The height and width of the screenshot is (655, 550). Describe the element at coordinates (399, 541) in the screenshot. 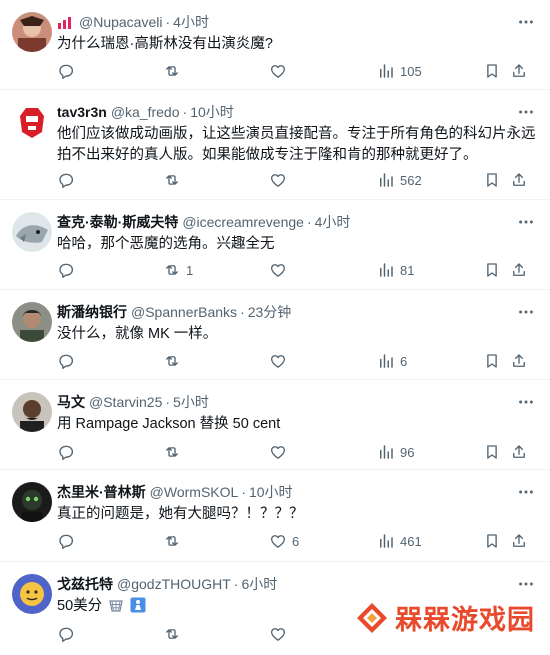

I see `views-button: 461` at that location.